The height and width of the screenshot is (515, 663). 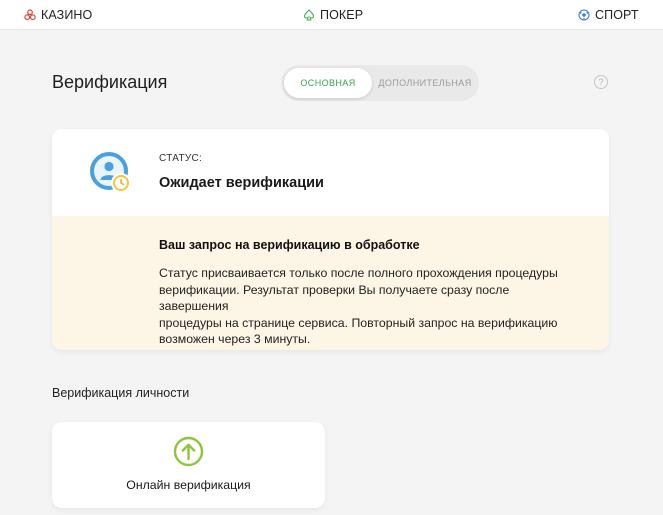 I want to click on nav-casino: КАЗИНО, so click(x=58, y=15).